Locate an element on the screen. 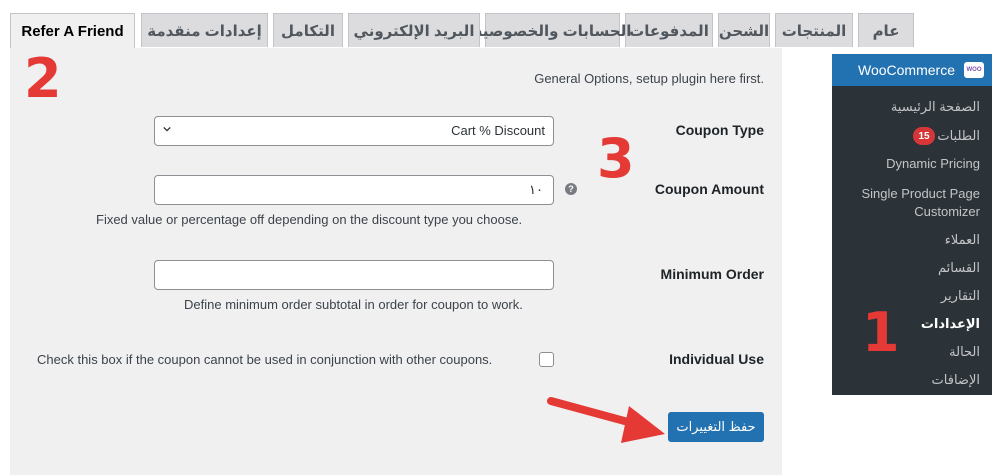  woocommerce-menu-header: WooCommerce WOO is located at coordinates (912, 70).